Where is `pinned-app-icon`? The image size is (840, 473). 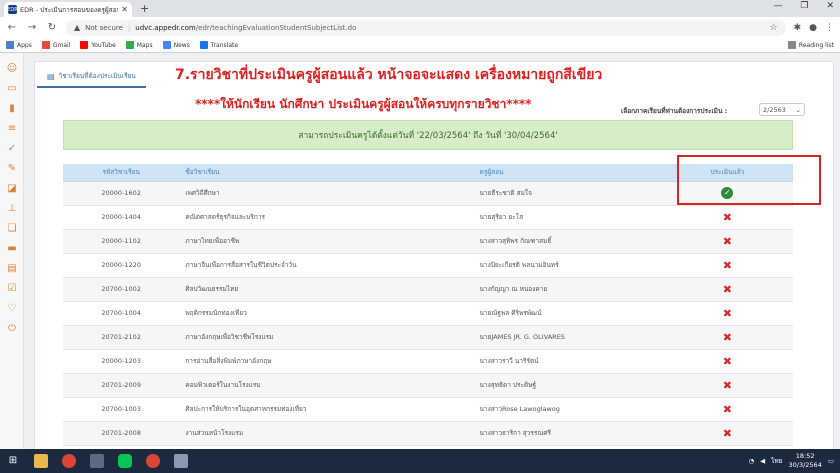
pinned-app-icon is located at coordinates (181, 461).